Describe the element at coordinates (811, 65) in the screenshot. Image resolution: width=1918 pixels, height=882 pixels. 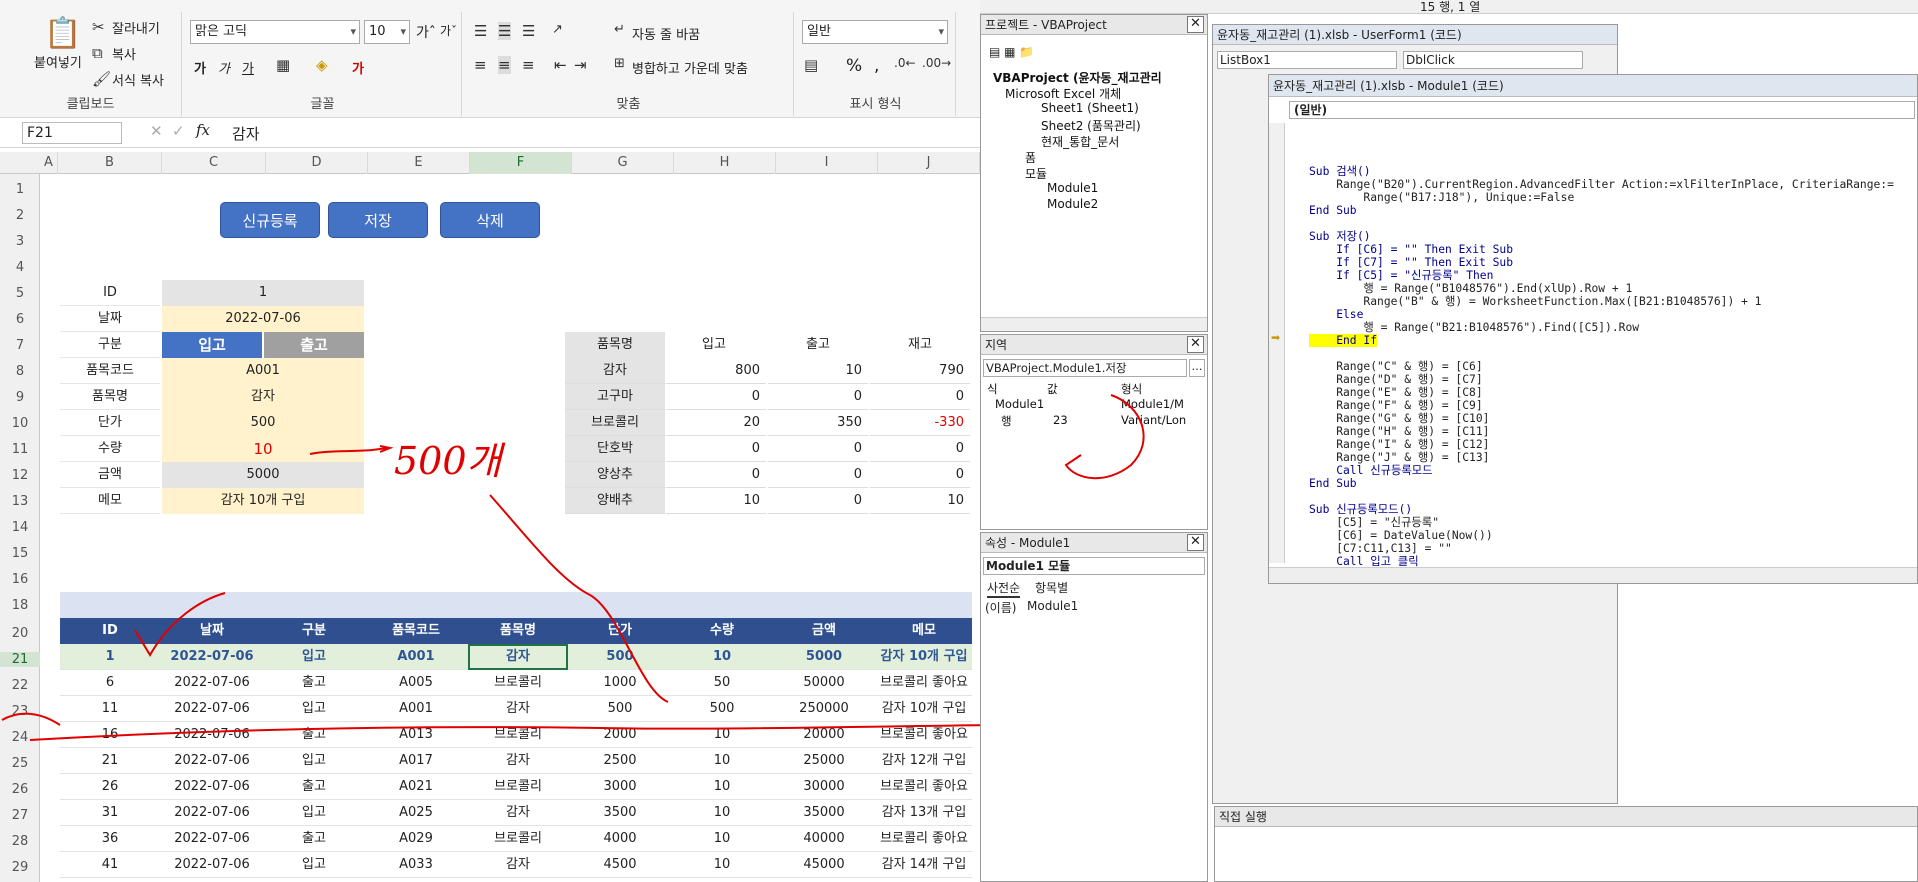
I see `accounting-icon: ▤` at that location.